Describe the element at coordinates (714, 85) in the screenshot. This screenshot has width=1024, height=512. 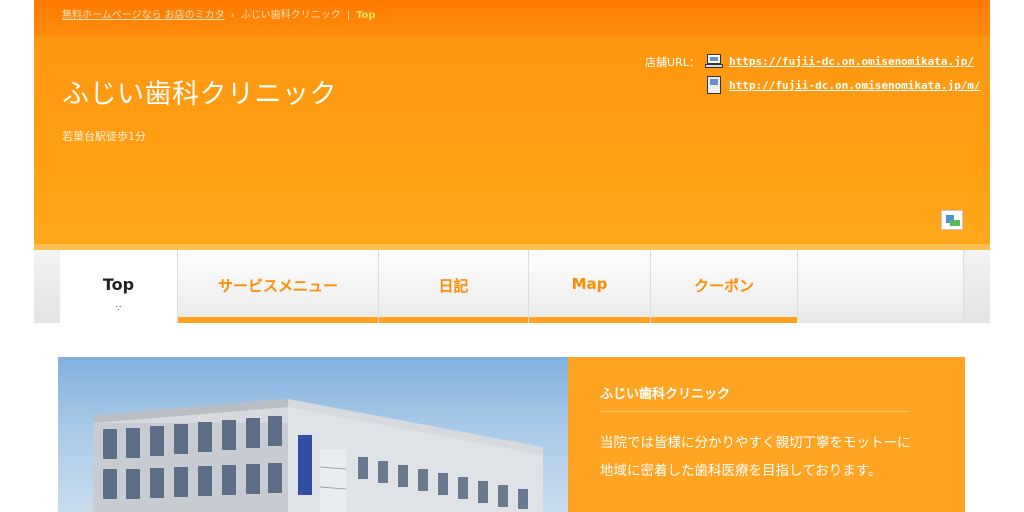
I see `mobile-phone-icon` at that location.